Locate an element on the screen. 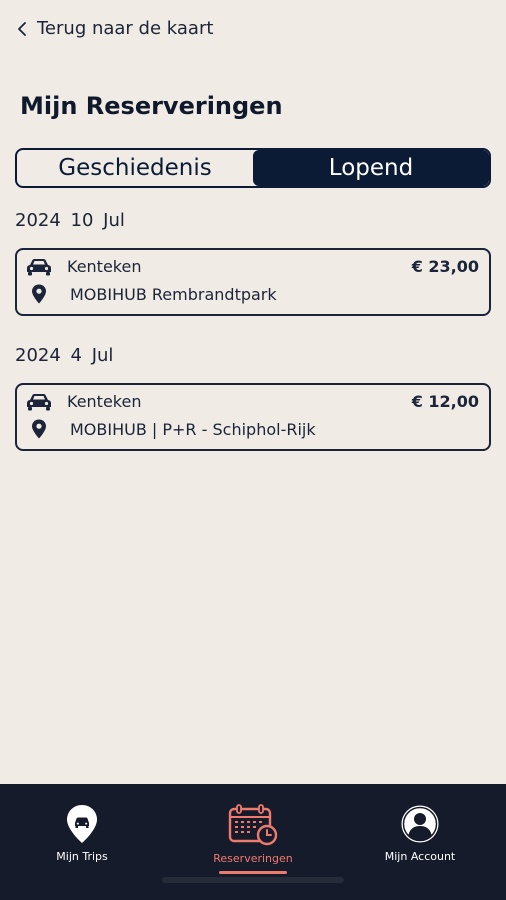  reservation-card: Kenteken € 23,00 MOBIHUB Rembrandtpark is located at coordinates (253, 282).